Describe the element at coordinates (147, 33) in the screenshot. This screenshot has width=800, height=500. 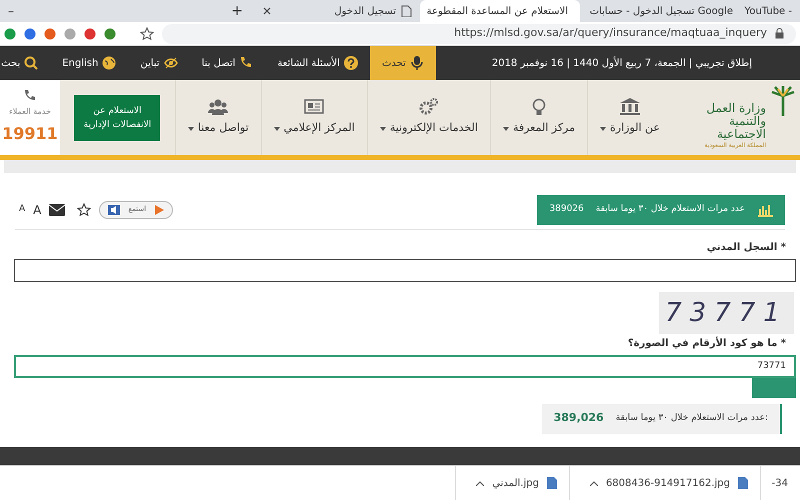
I see `bookmark-star-icon` at that location.